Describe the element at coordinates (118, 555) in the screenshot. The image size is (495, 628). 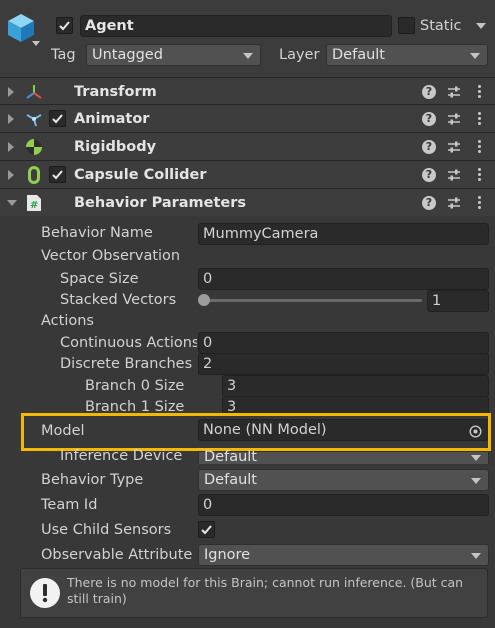
I see `observable-attribute-label: Observable Attribute Handling` at that location.